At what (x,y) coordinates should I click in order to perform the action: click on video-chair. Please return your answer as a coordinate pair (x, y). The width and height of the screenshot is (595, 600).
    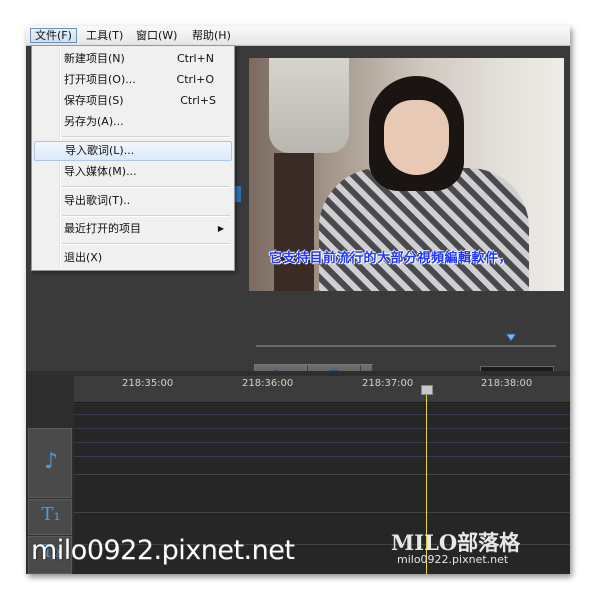
    Looking at the image, I should click on (294, 222).